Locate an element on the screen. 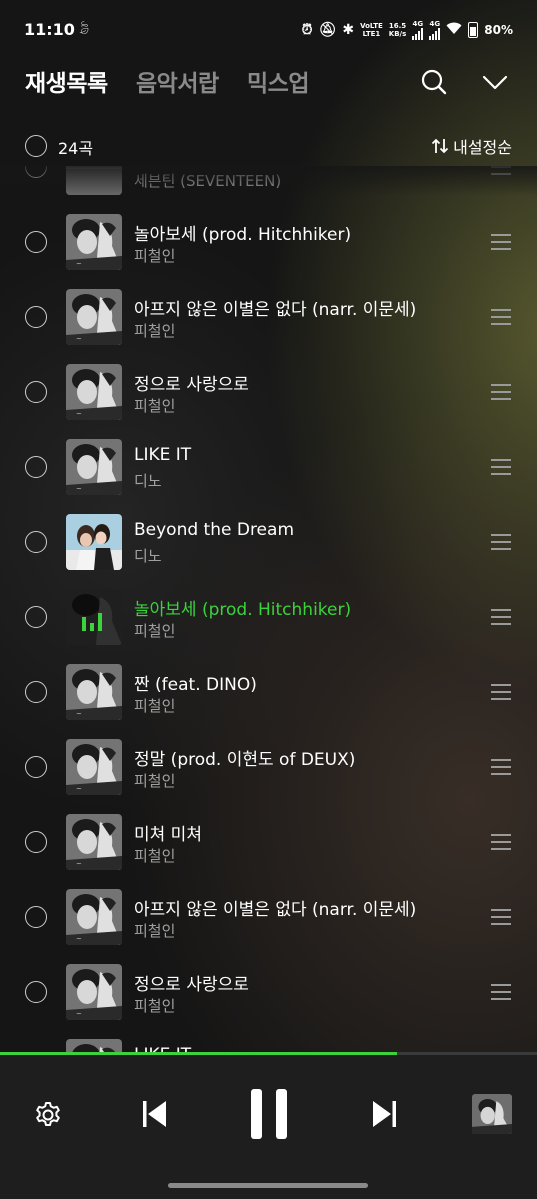 This screenshot has width=537, height=1199. track-title: 정으로 사랑으로 is located at coordinates (191, 385).